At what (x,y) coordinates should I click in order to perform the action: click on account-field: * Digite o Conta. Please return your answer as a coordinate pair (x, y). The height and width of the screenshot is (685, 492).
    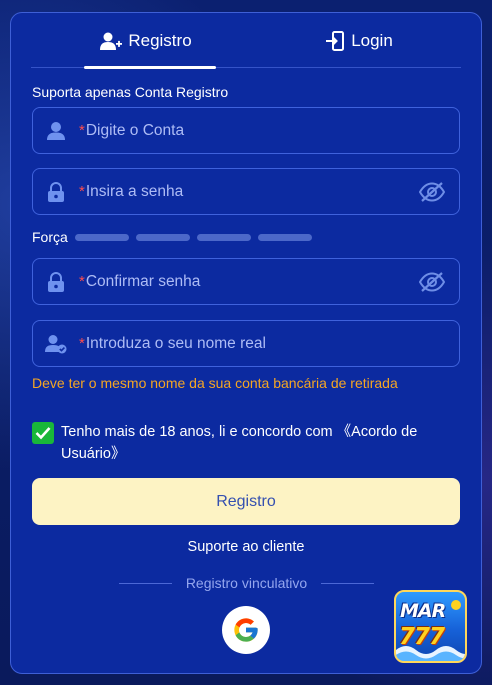
    Looking at the image, I should click on (246, 130).